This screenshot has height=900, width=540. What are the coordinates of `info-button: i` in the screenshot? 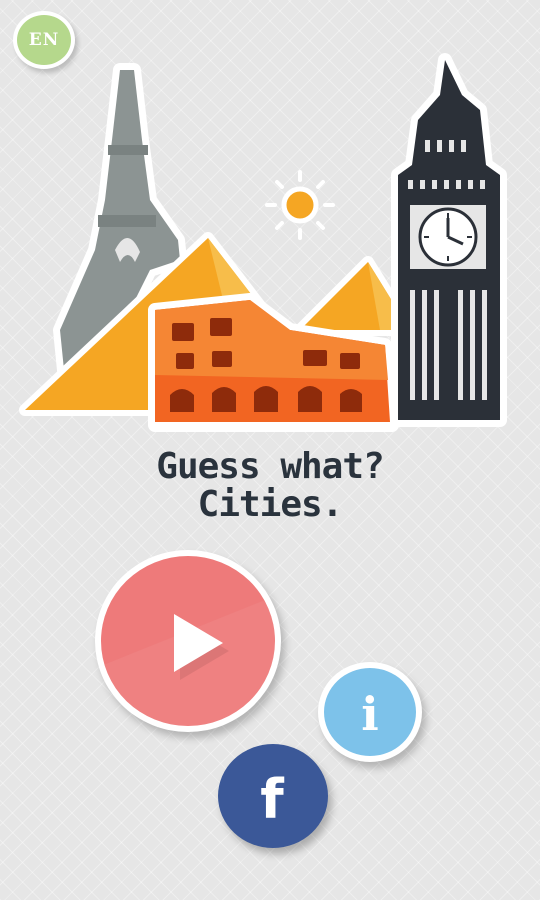 It's located at (370, 712).